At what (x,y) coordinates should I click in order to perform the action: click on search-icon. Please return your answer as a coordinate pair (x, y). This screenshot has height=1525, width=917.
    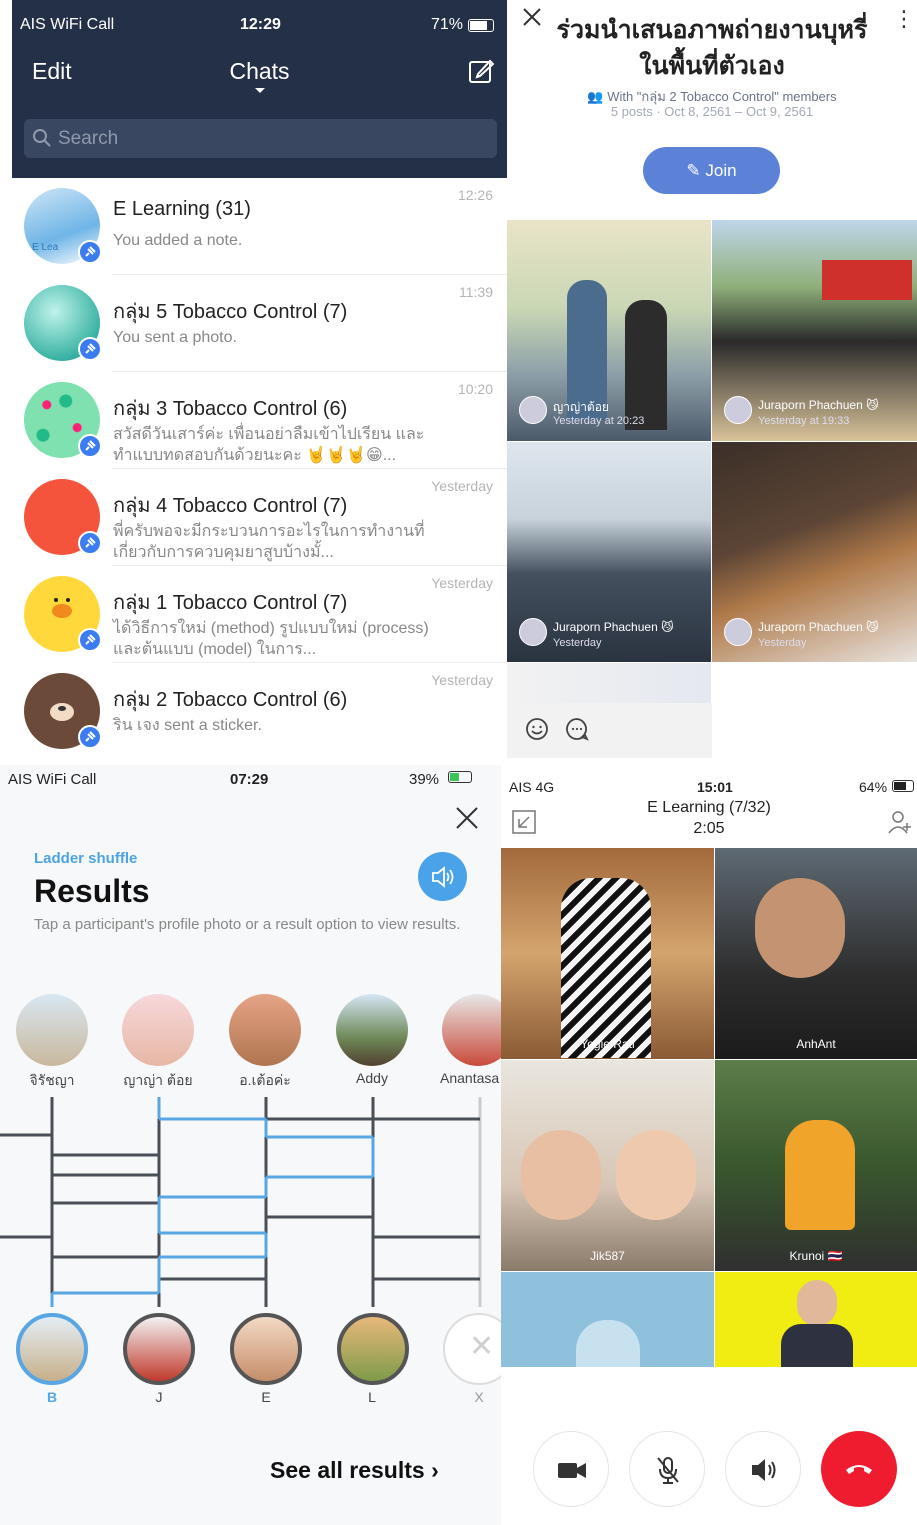
    Looking at the image, I should click on (42, 138).